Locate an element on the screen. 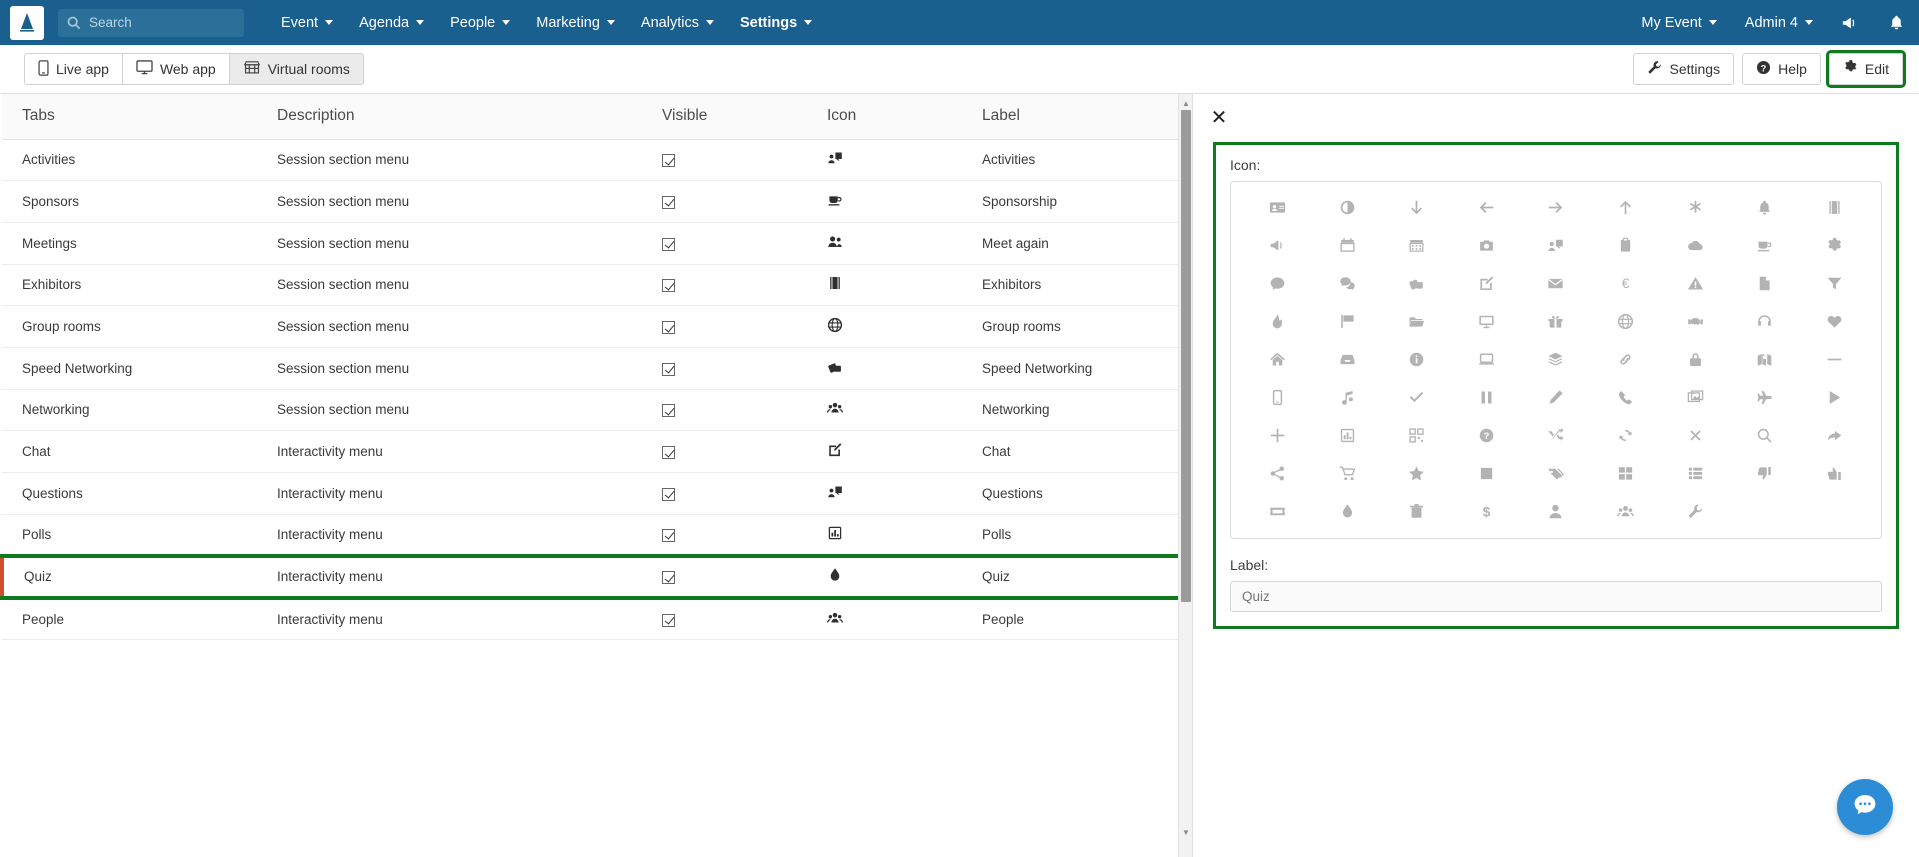 Image resolution: width=1919 pixels, height=857 pixels. shopping-cart-icon is located at coordinates (1348, 473).